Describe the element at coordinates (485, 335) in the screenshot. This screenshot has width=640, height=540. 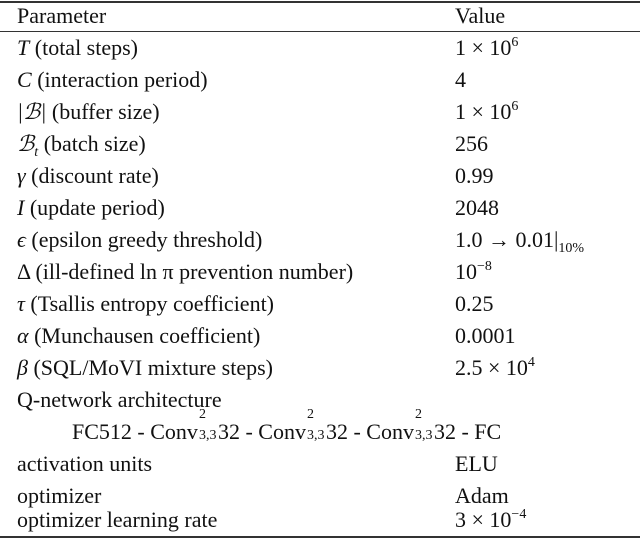
I see `value-cell: 0.0001` at that location.